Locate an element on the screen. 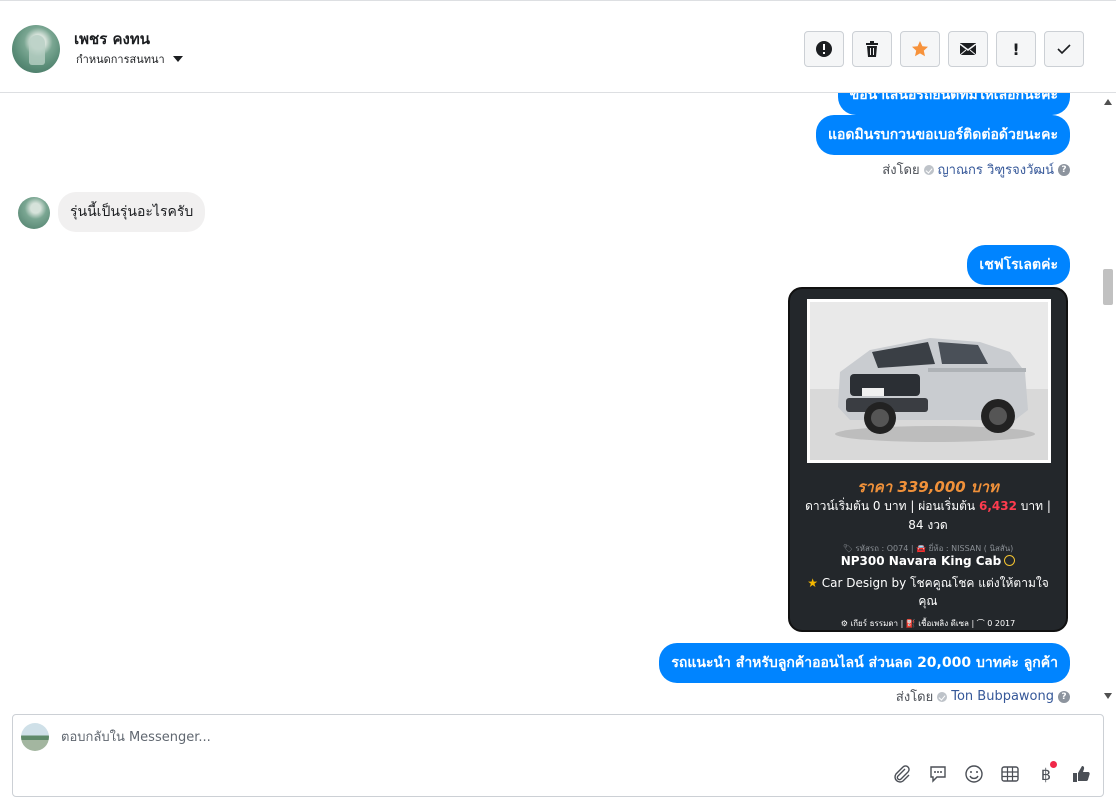 This screenshot has width=1116, height=802. attach-button is located at coordinates (902, 774).